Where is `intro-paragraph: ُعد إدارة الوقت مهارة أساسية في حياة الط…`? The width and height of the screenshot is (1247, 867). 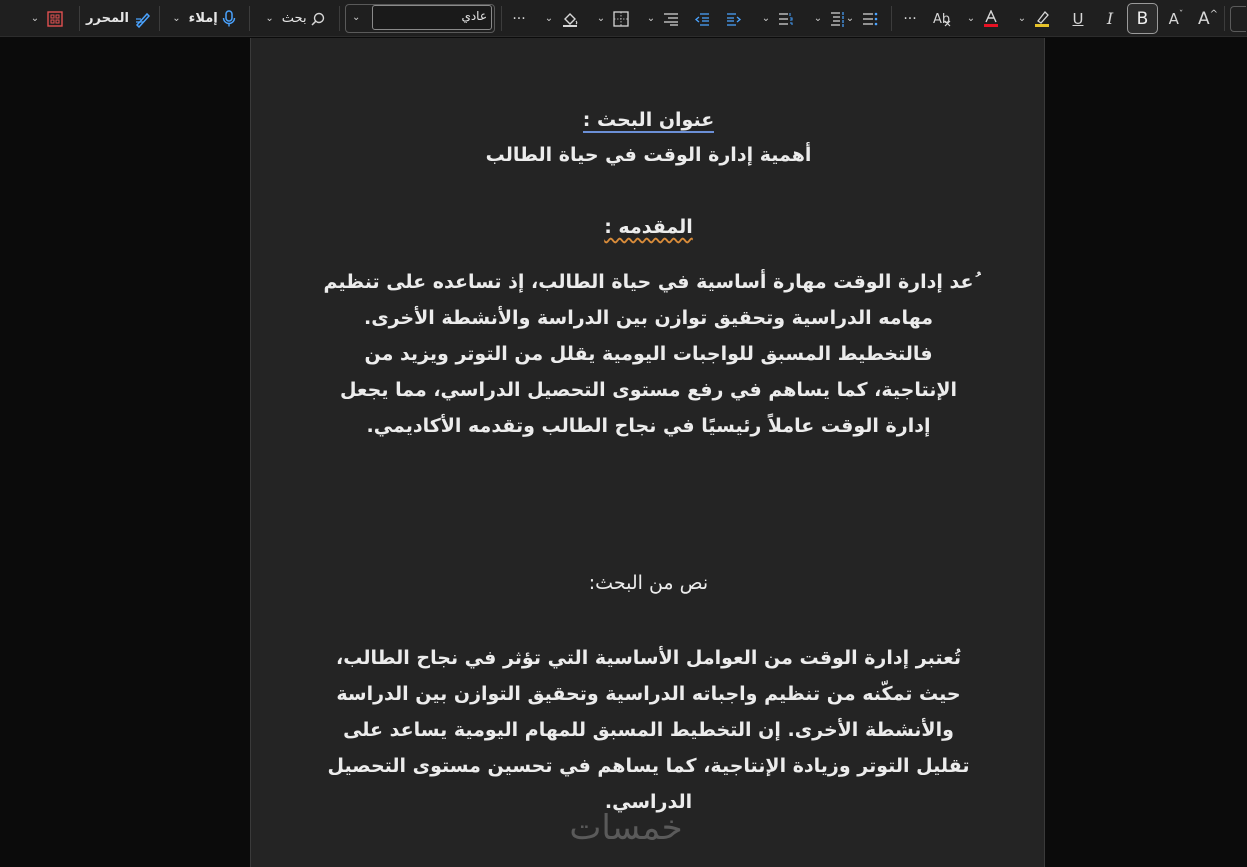
intro-paragraph: ُعد إدارة الوقت مهارة أساسية في حياة الط… is located at coordinates (648, 354).